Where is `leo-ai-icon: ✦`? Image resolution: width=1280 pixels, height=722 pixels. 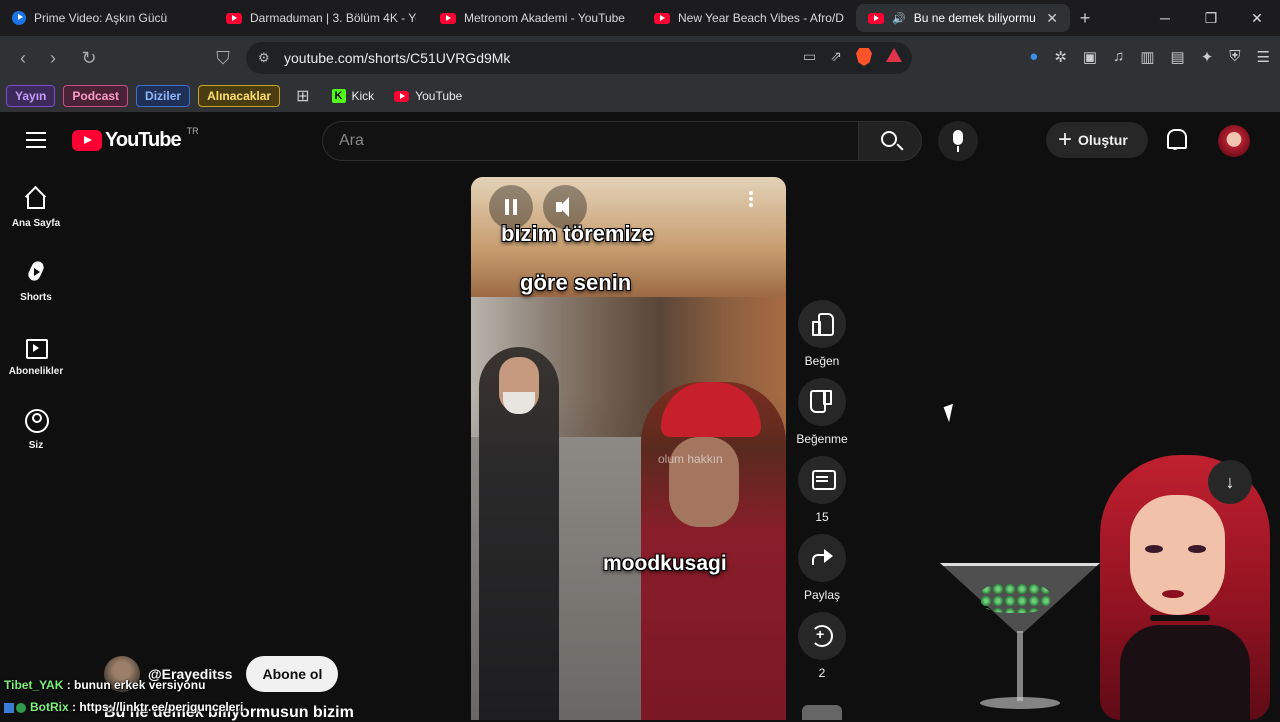 leo-ai-icon: ✦ is located at coordinates (1207, 57).